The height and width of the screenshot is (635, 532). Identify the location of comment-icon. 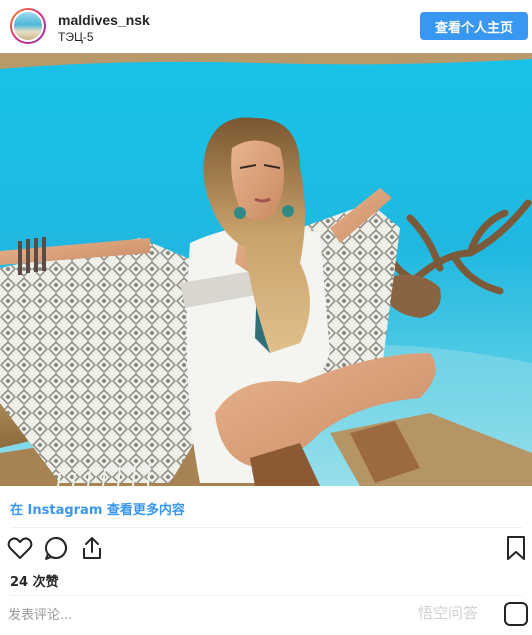
(56, 548).